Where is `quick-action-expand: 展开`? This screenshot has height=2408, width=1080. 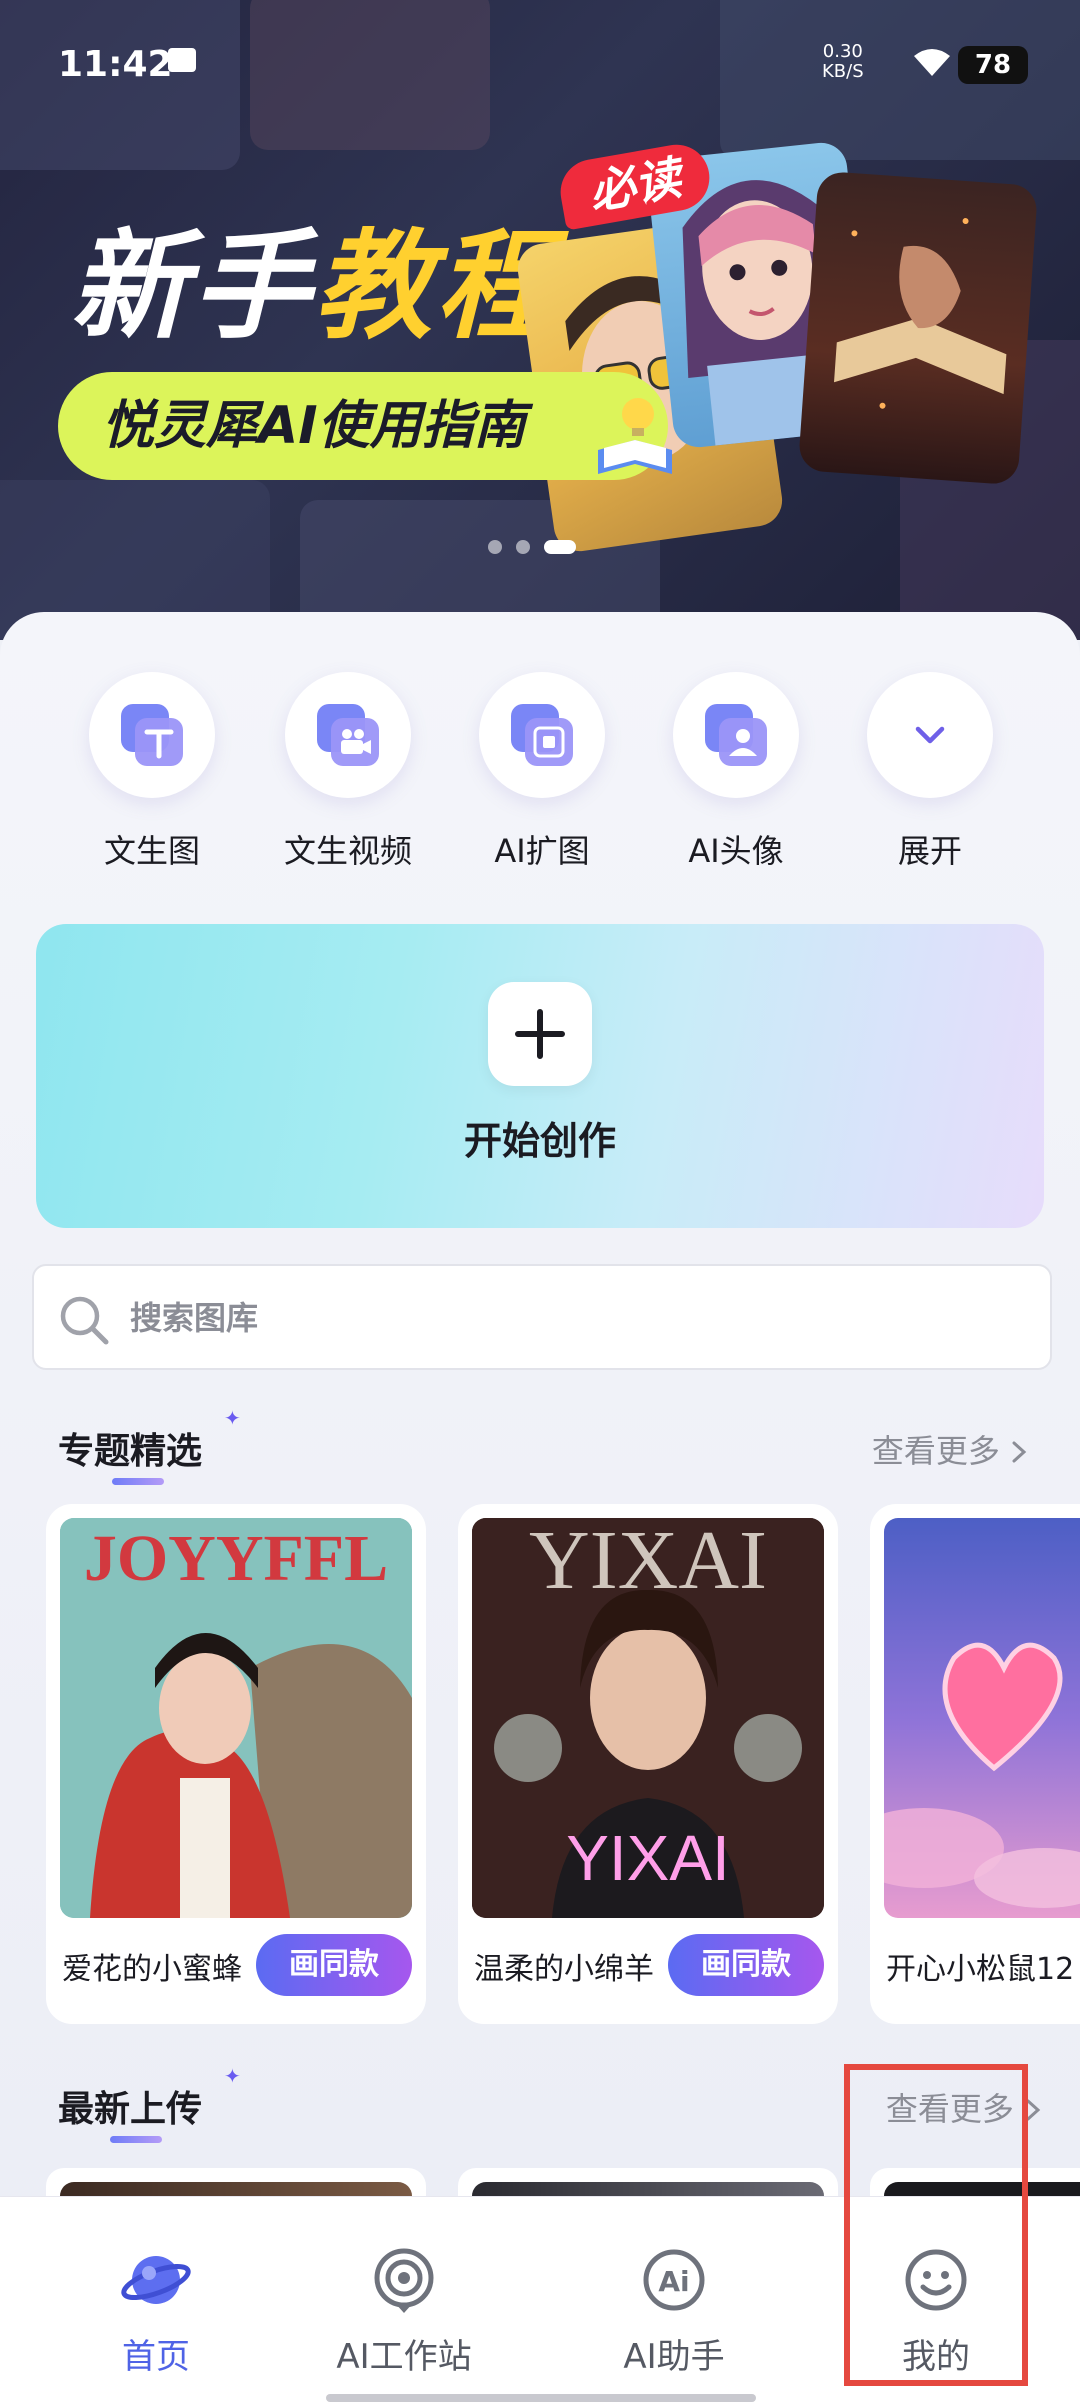
quick-action-expand: 展开 is located at coordinates (930, 772).